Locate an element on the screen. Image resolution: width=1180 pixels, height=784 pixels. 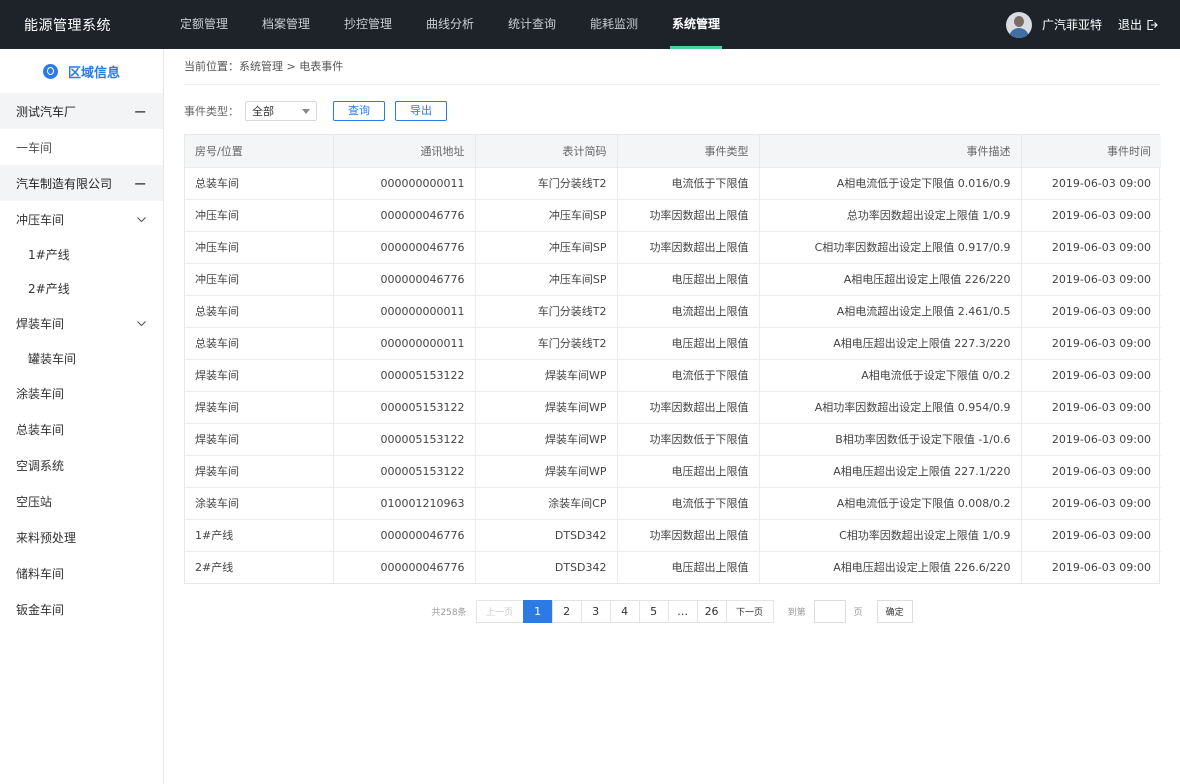
nav-tab: 系统管理 is located at coordinates (696, 24).